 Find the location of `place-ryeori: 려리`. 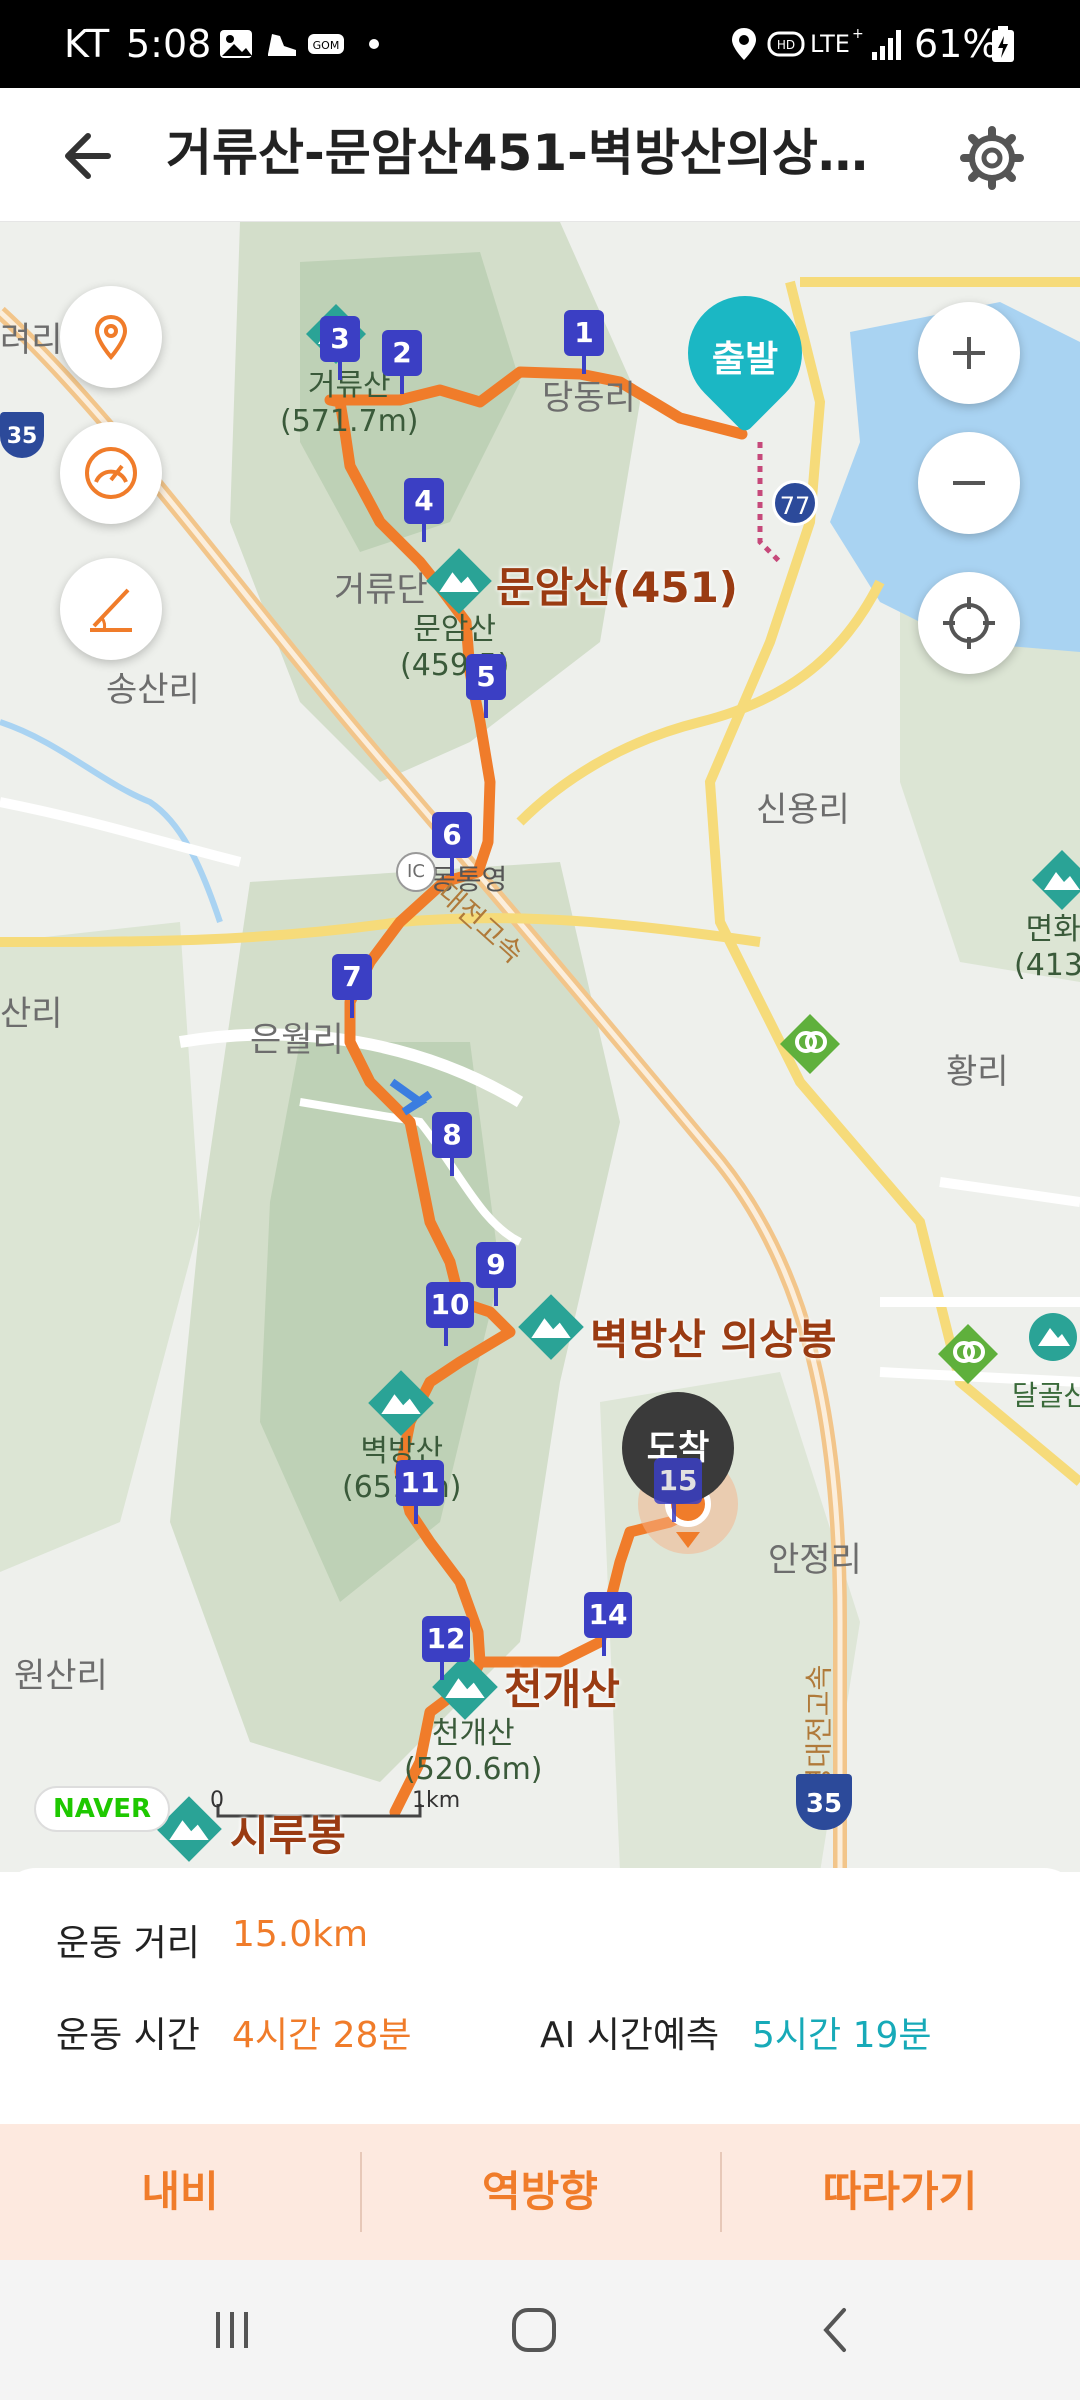

place-ryeori: 려리 is located at coordinates (31, 340).